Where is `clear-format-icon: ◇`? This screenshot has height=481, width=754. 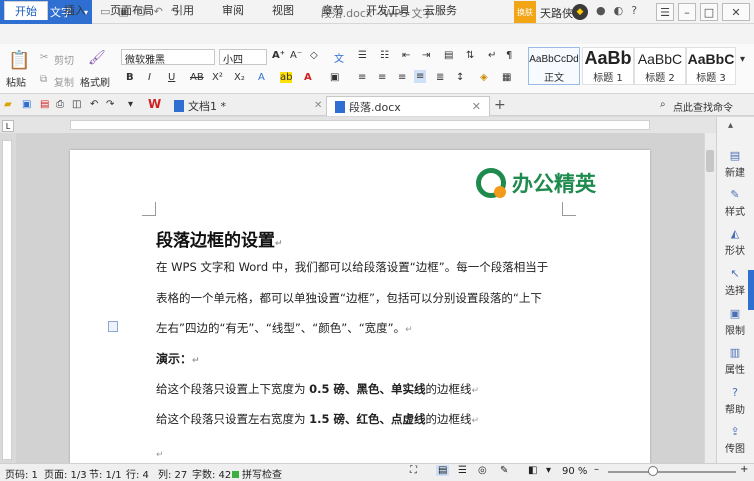 clear-format-icon: ◇ is located at coordinates (314, 55).